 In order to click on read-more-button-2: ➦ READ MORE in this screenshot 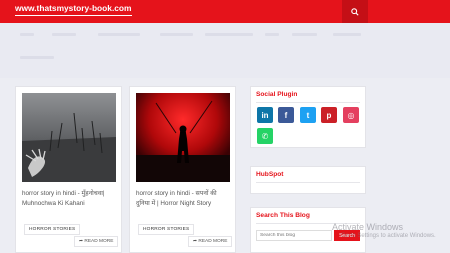, I will do `click(210, 241)`.